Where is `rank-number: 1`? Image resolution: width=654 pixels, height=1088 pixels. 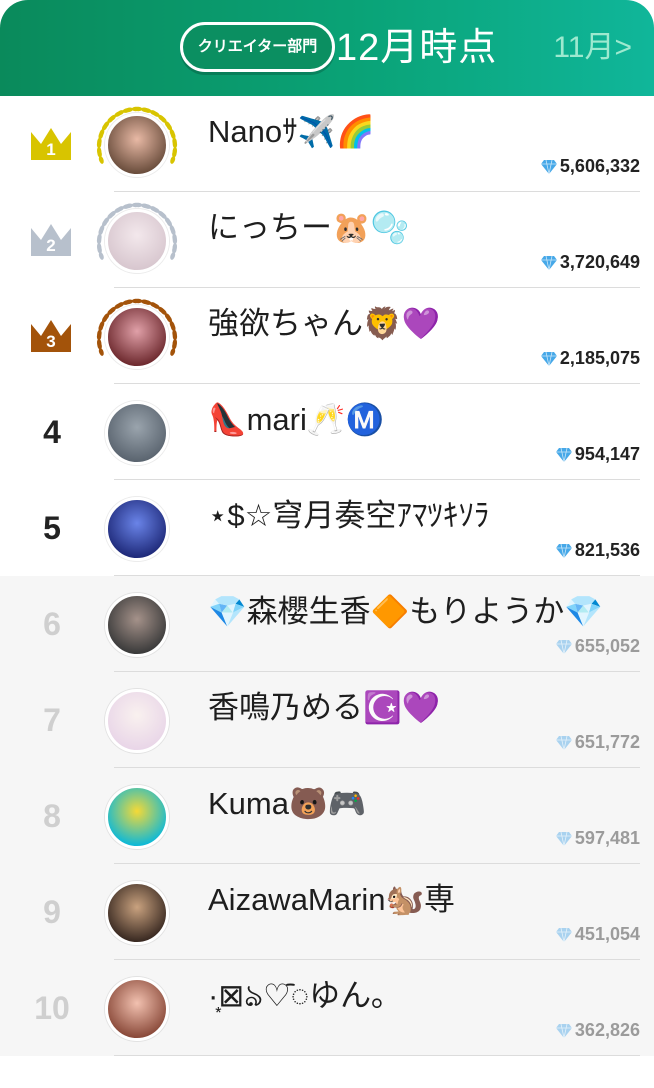 rank-number: 1 is located at coordinates (51, 149).